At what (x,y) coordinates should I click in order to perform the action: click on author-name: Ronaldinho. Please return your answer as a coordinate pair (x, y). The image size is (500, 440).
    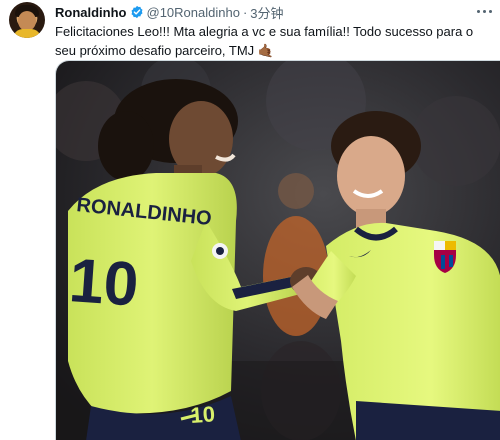
    Looking at the image, I should click on (91, 12).